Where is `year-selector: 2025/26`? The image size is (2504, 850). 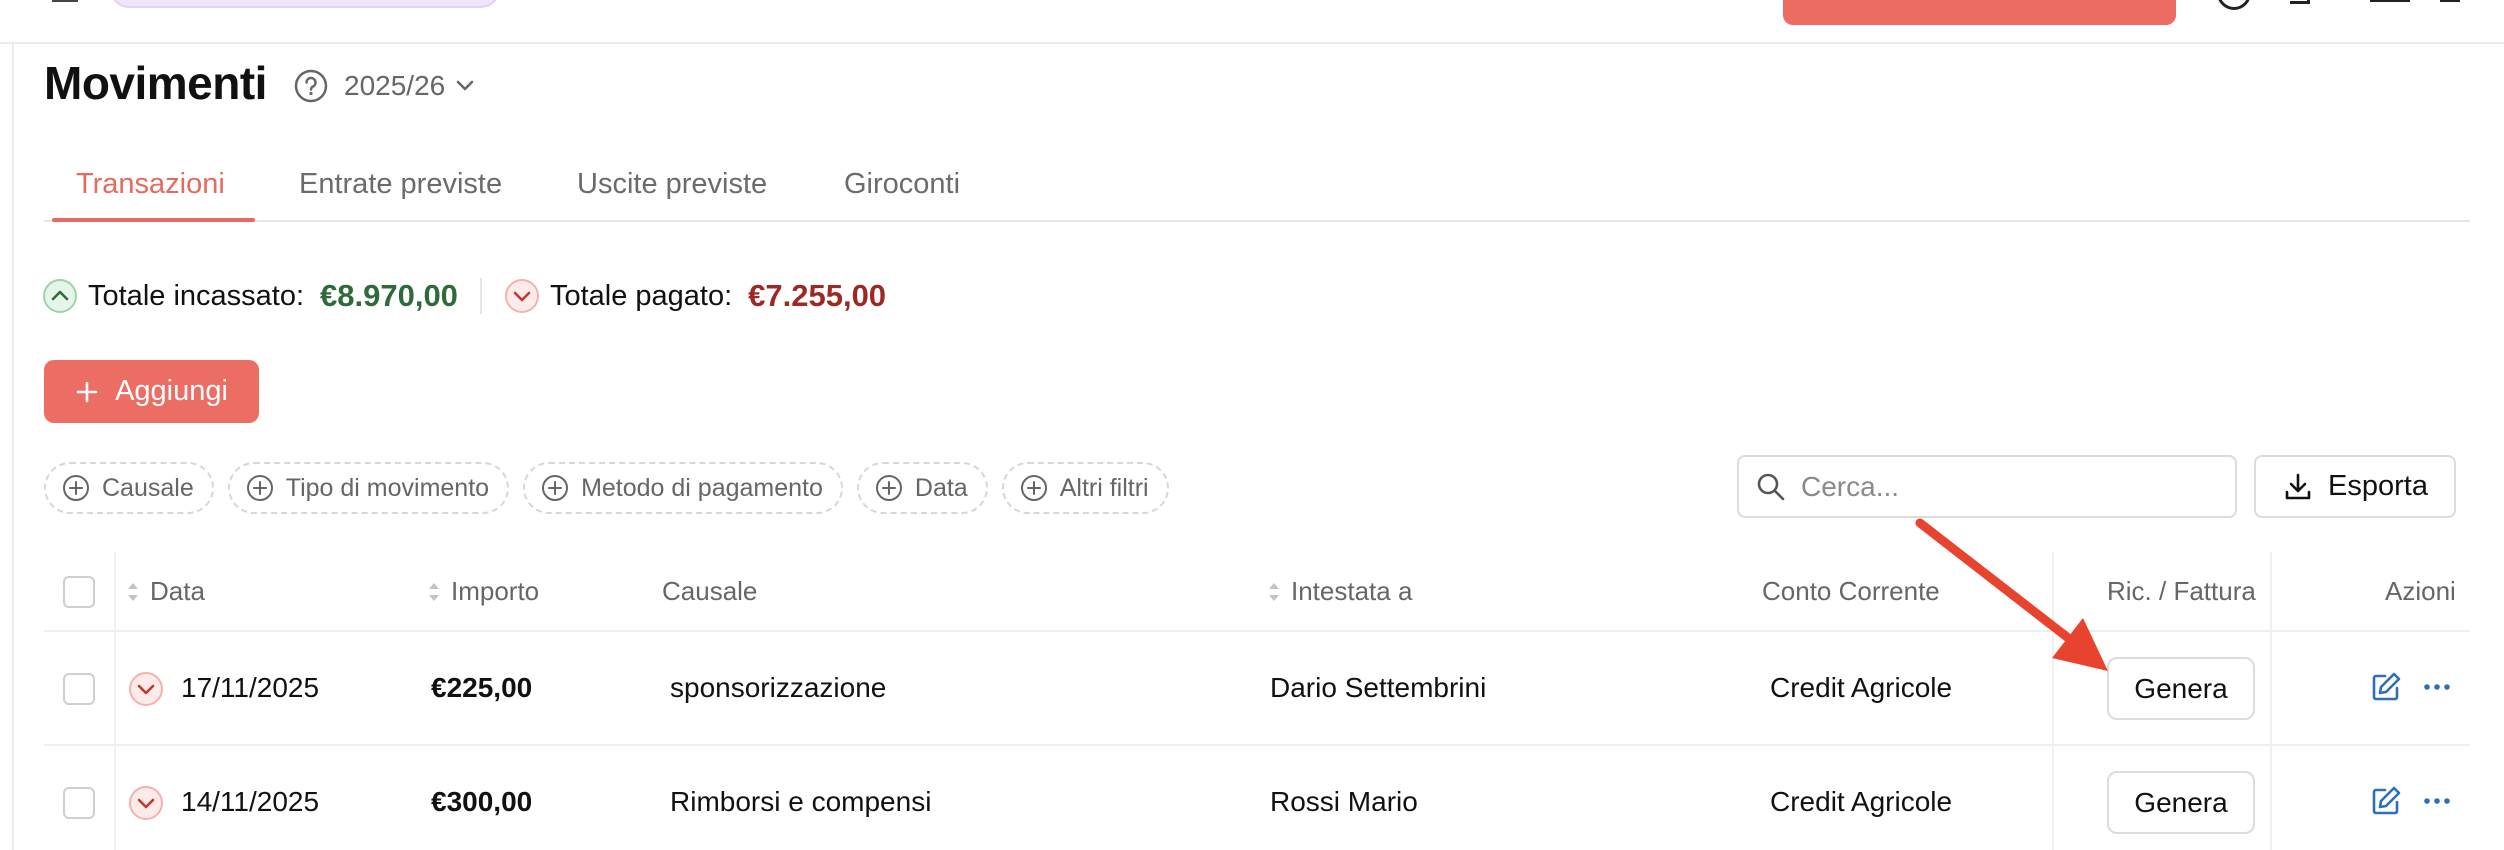 year-selector: 2025/26 is located at coordinates (409, 86).